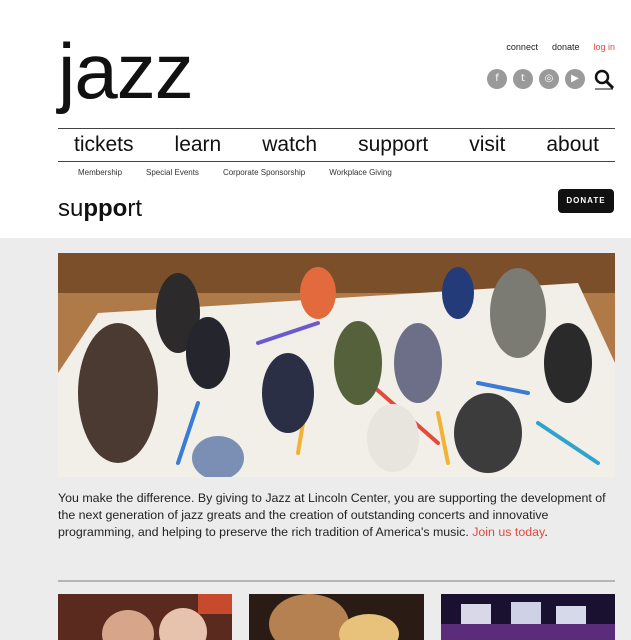 The height and width of the screenshot is (640, 631). I want to click on instagram-icon: ◎, so click(549, 79).